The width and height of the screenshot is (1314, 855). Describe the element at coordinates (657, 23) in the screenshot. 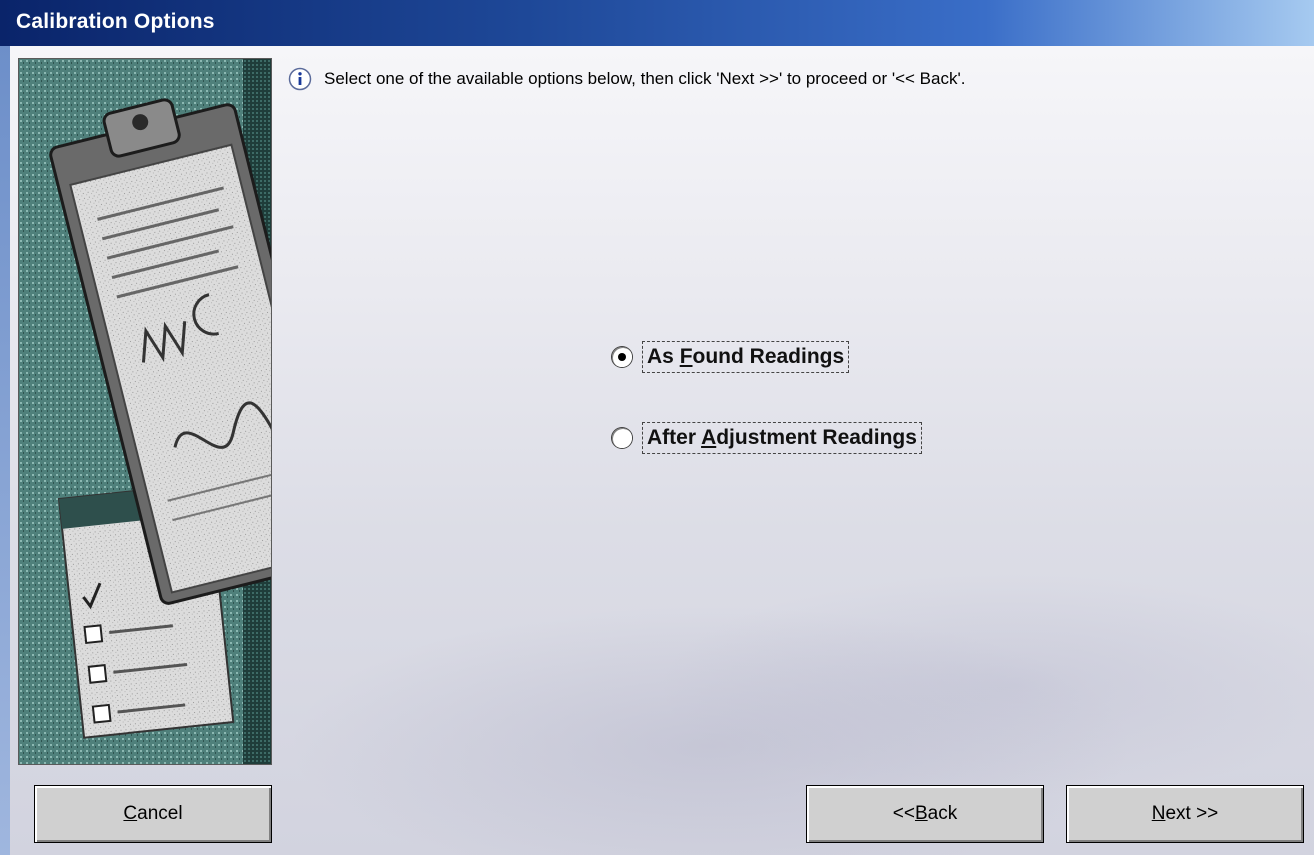

I see `title-bar: Calibration Options` at that location.